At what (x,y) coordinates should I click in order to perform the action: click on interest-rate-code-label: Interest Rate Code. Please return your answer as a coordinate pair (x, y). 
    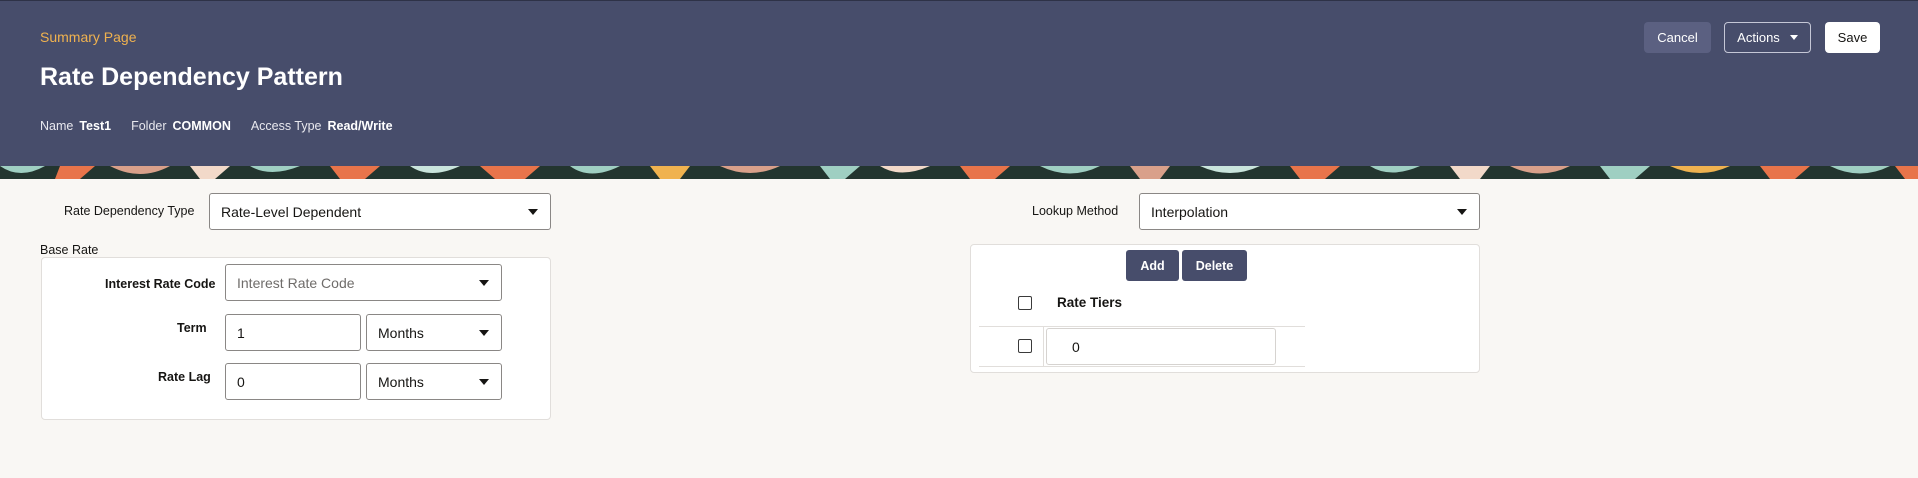
    Looking at the image, I should click on (160, 284).